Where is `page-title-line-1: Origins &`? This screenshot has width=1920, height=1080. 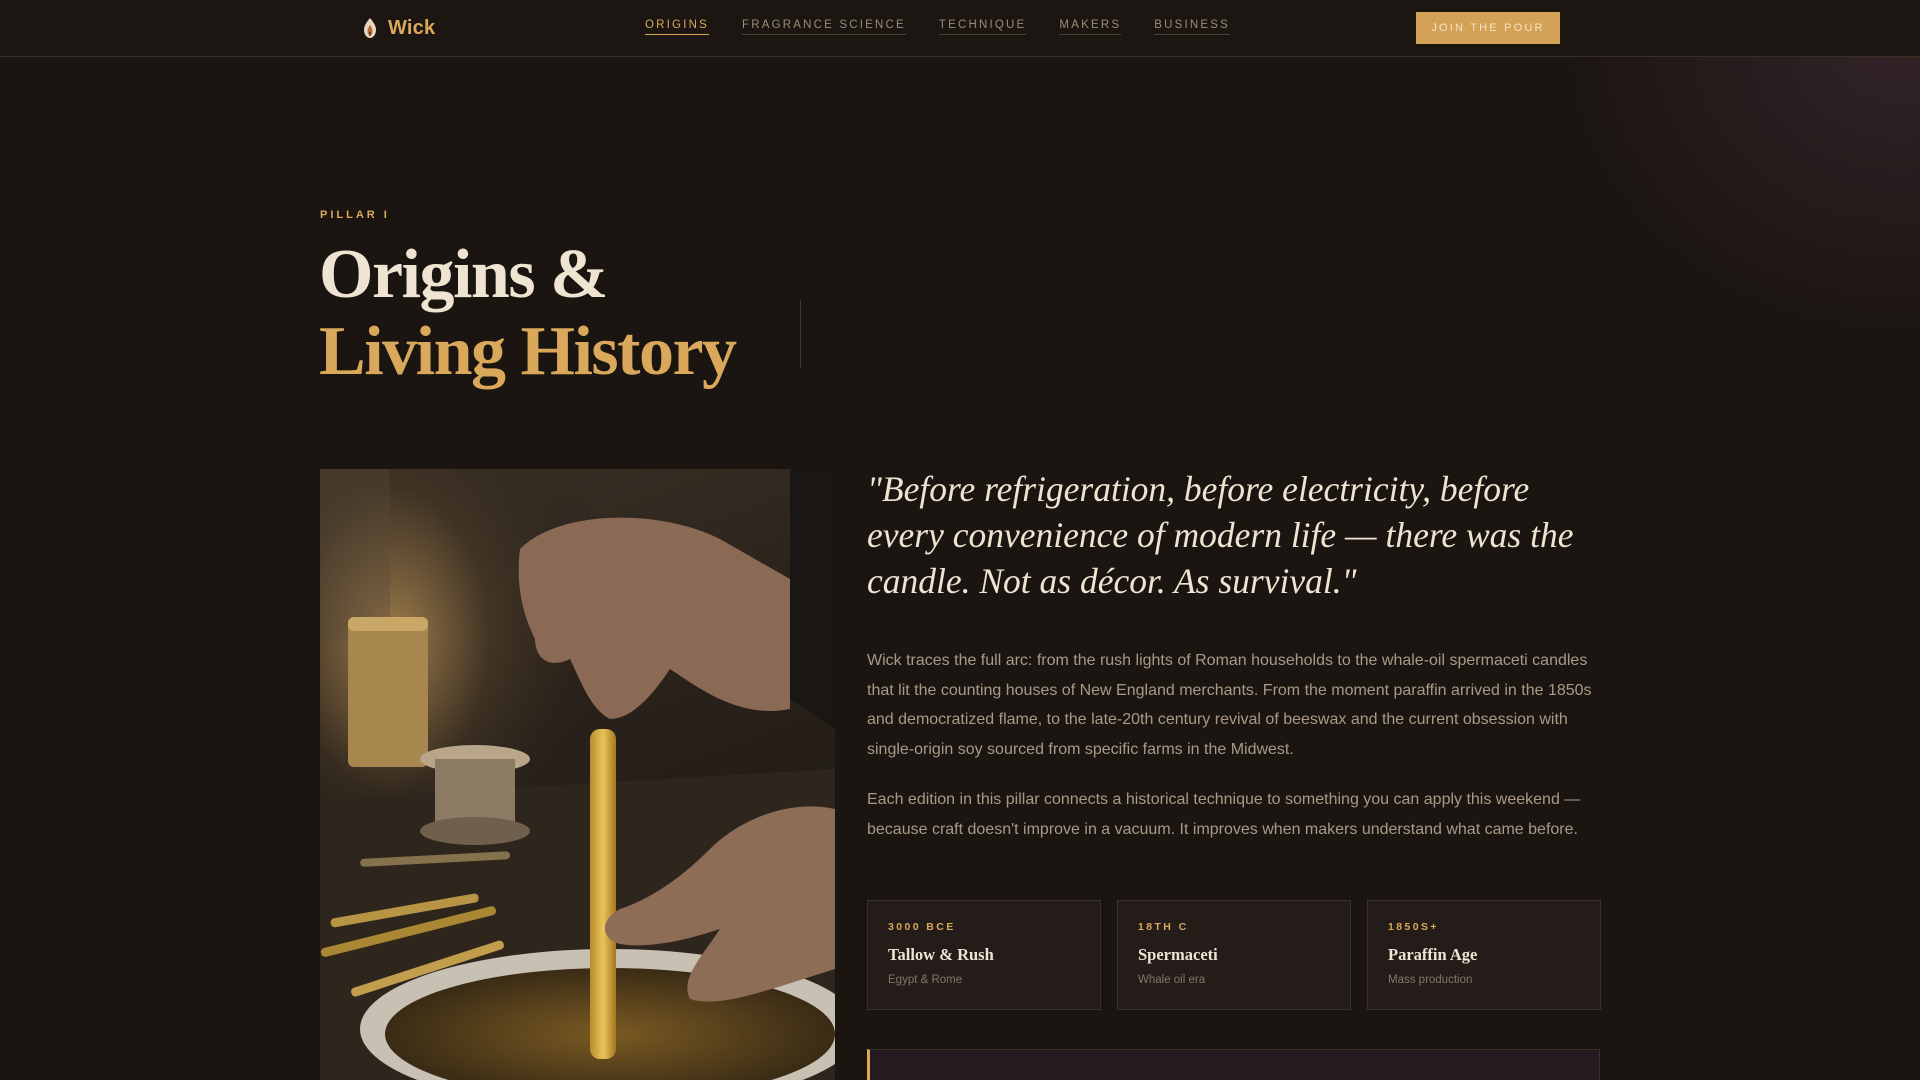
page-title-line-1: Origins & is located at coordinates (463, 274).